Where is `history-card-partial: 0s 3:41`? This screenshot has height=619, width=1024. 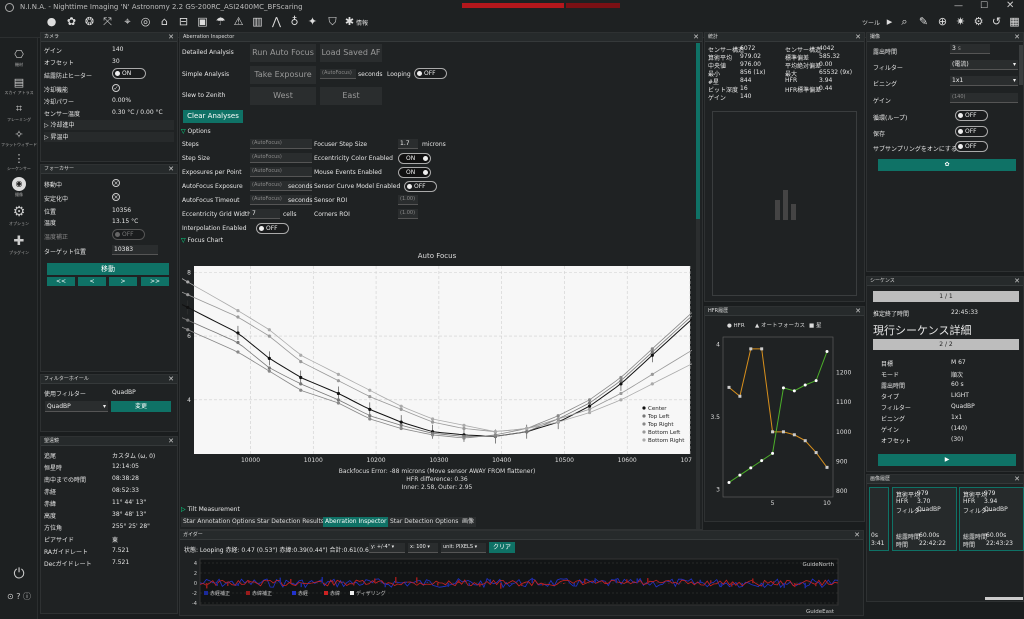
history-card-partial: 0s 3:41 is located at coordinates (879, 519).